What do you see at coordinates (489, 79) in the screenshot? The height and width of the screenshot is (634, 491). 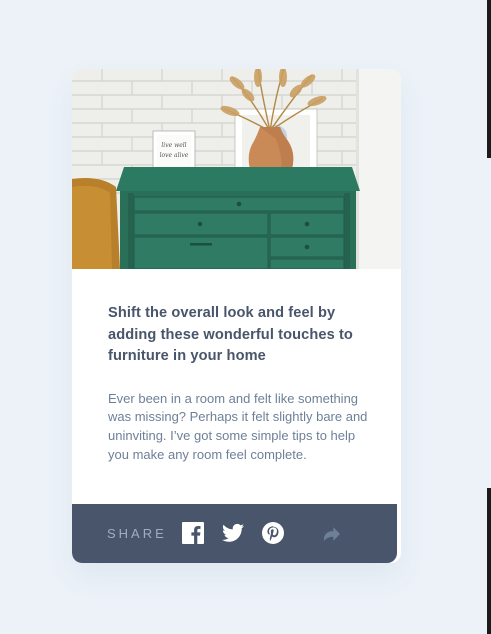 I see `window-edge-top` at bounding box center [489, 79].